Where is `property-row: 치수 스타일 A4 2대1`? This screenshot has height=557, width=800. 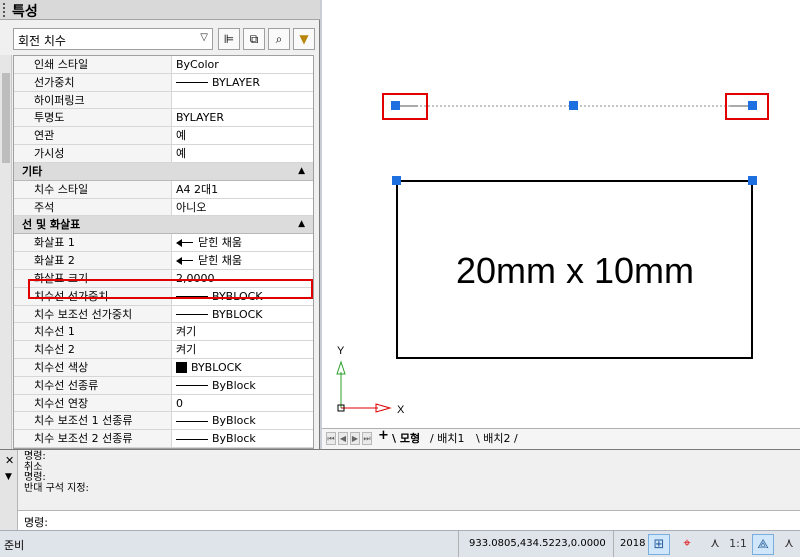 property-row: 치수 스타일 A4 2대1 is located at coordinates (163, 189).